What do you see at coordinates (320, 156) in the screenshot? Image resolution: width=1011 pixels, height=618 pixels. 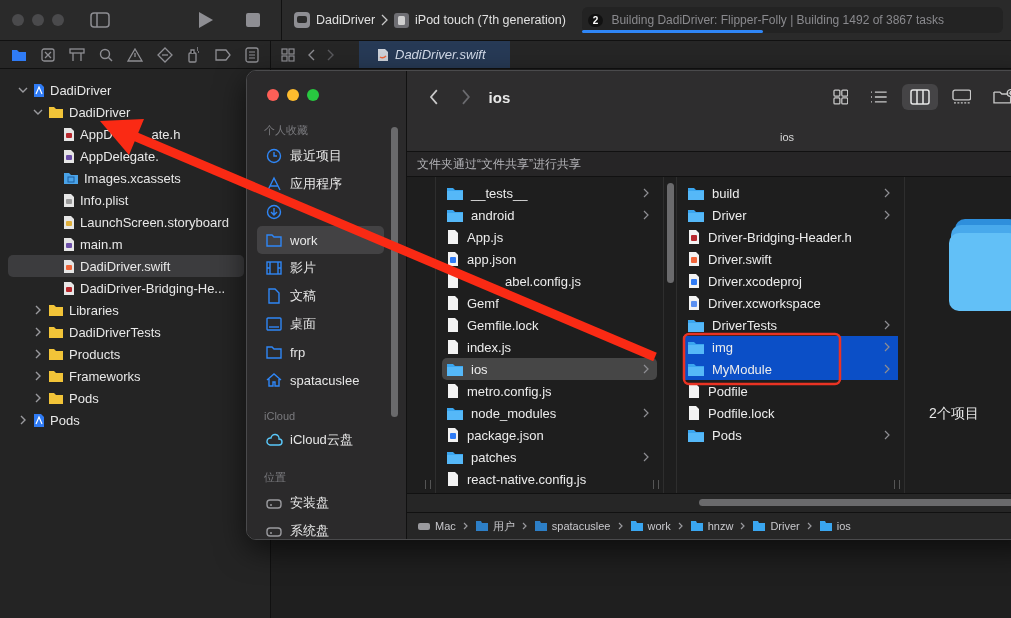 I see `sidebar-item: 最近项目` at bounding box center [320, 156].